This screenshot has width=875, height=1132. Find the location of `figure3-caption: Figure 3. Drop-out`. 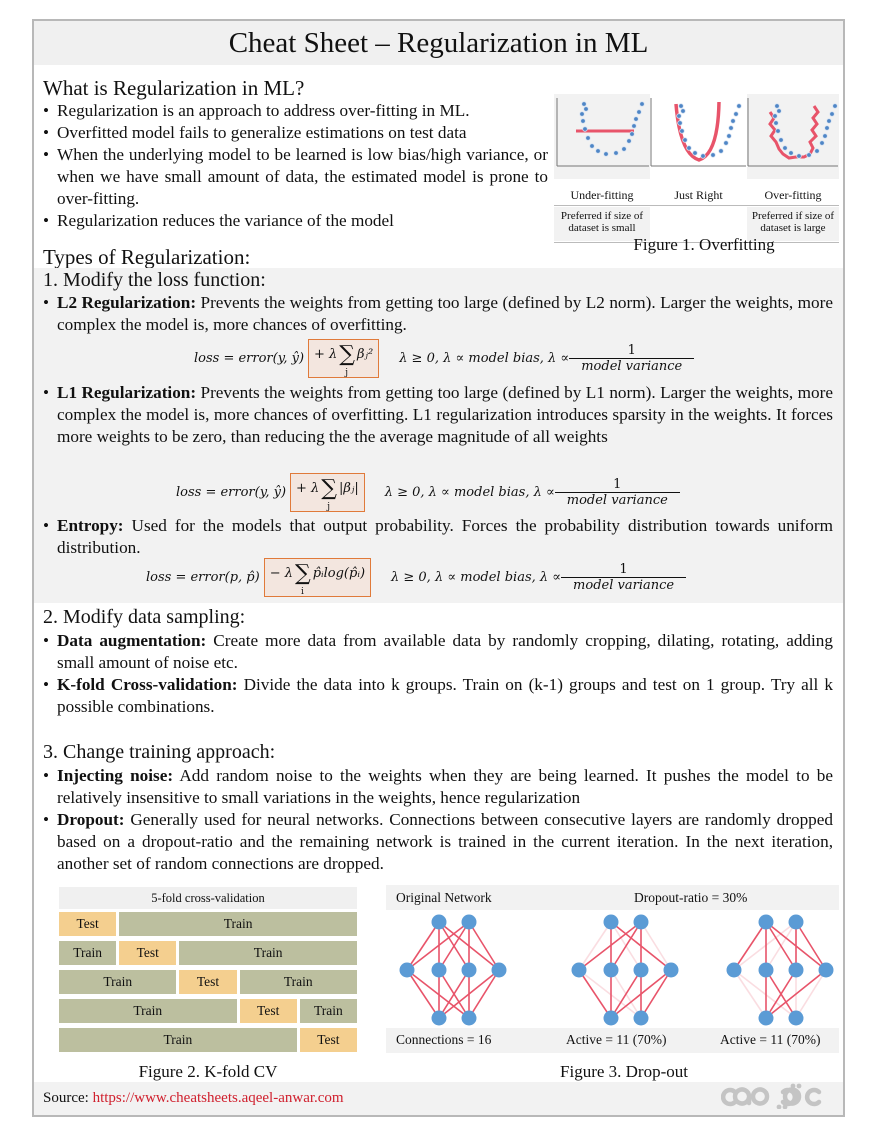

figure3-caption: Figure 3. Drop-out is located at coordinates (624, 1071).